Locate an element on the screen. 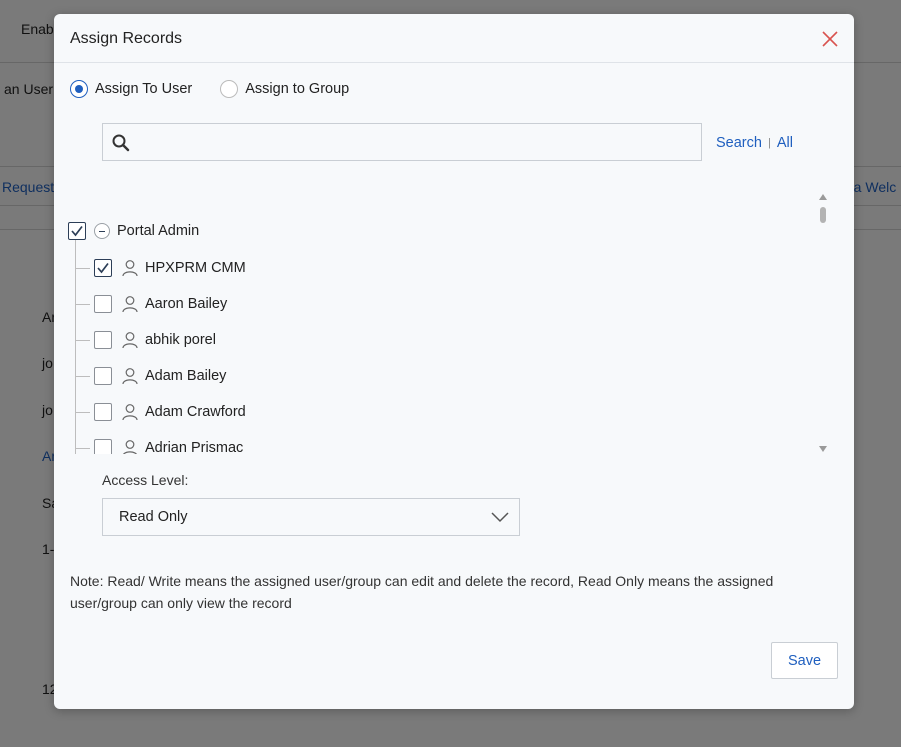  search-link: Search is located at coordinates (739, 143).